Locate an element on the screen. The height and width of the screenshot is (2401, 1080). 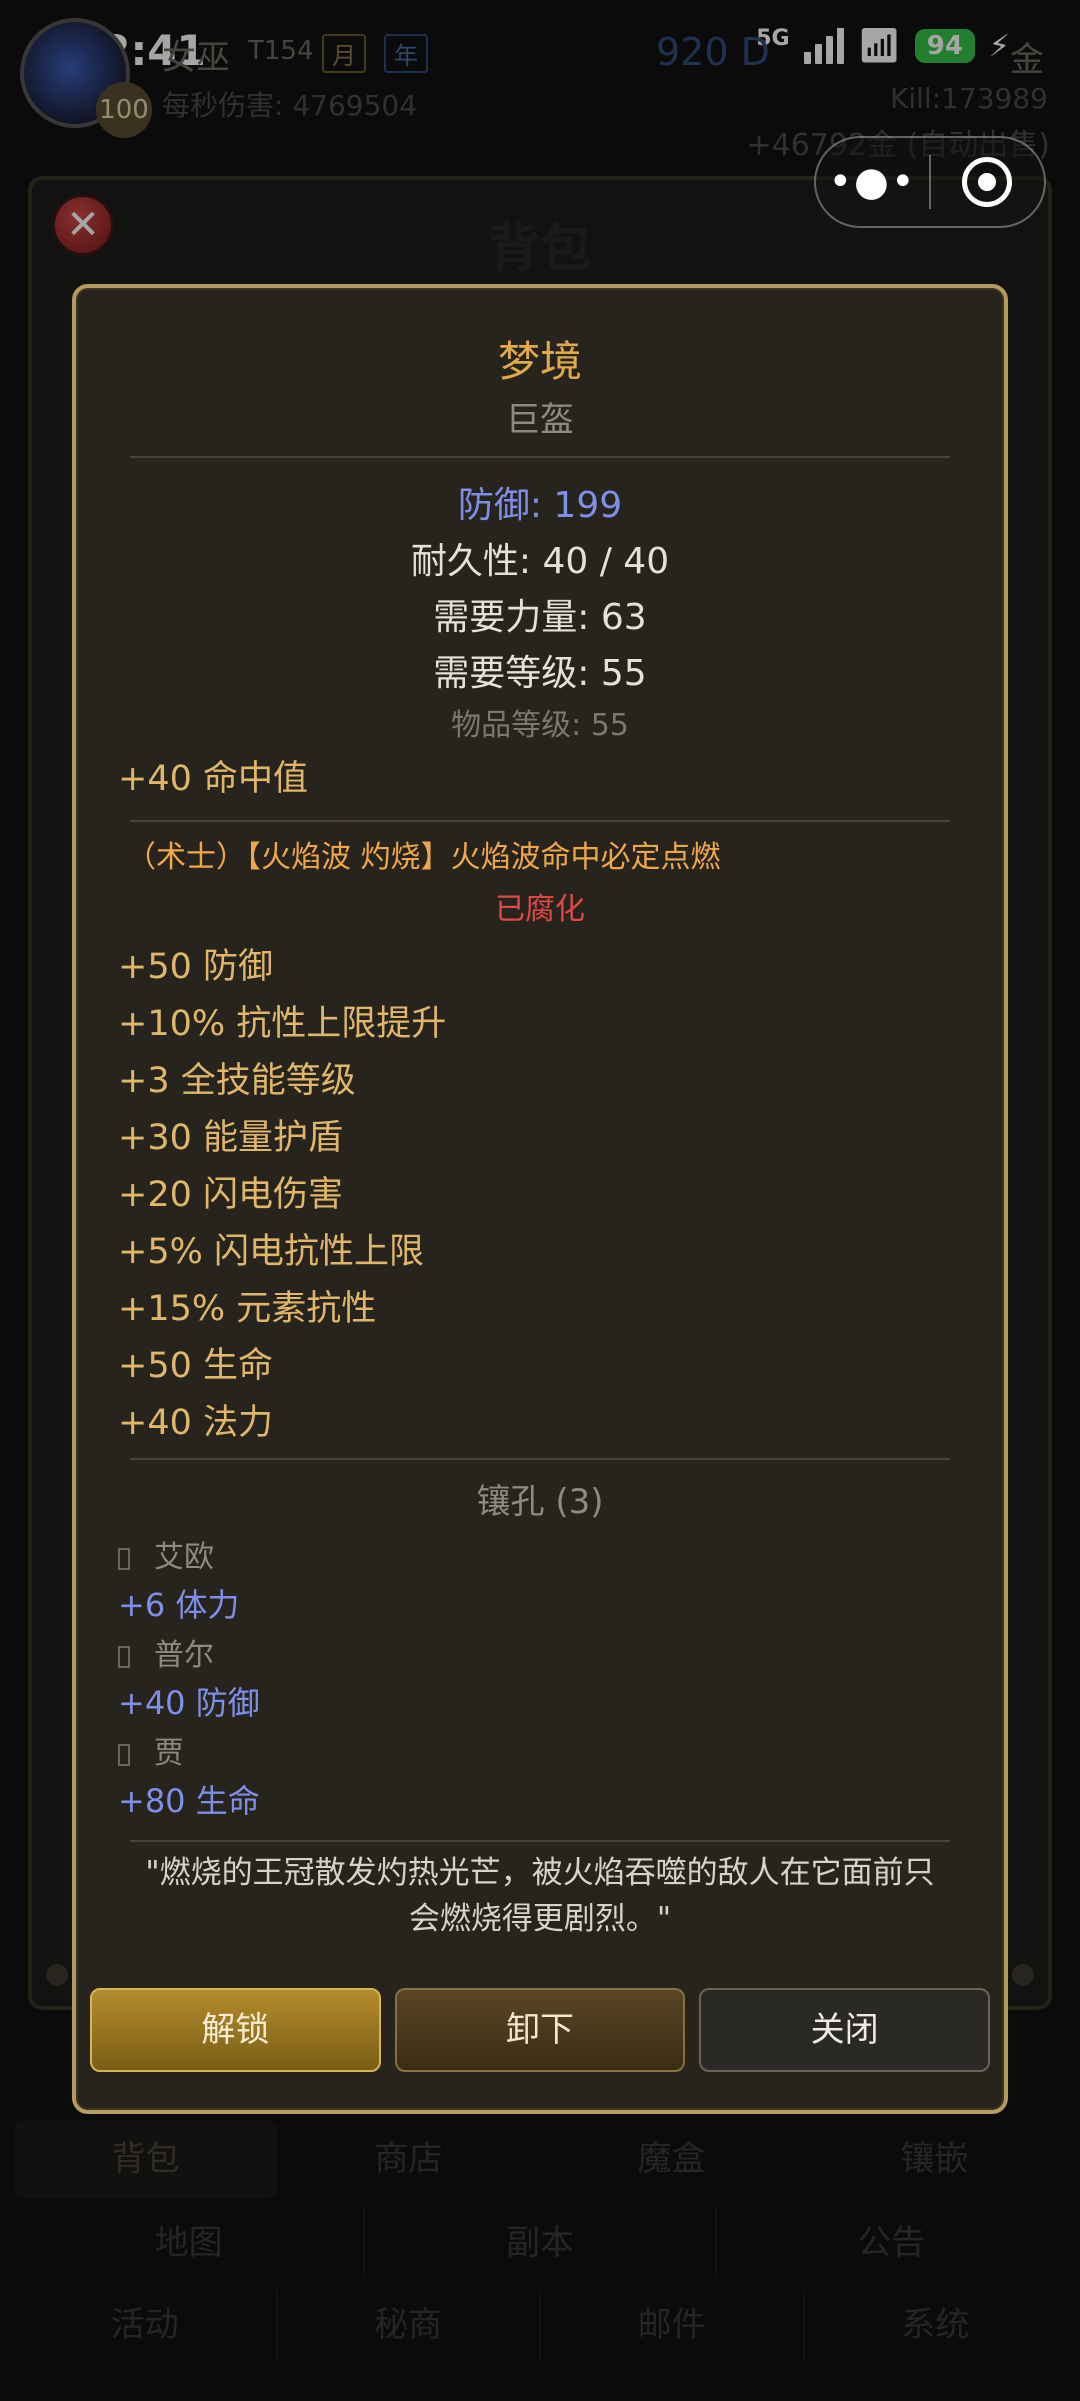
affix-line: +5% 闪电抗性上限 is located at coordinates (271, 1252).